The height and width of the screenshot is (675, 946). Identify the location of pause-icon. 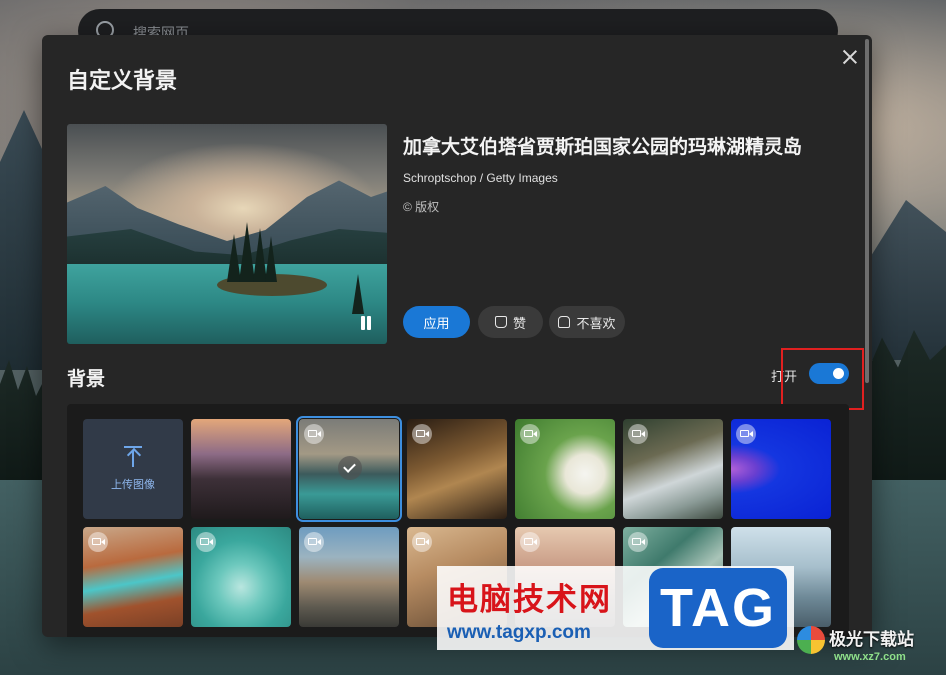
(366, 323).